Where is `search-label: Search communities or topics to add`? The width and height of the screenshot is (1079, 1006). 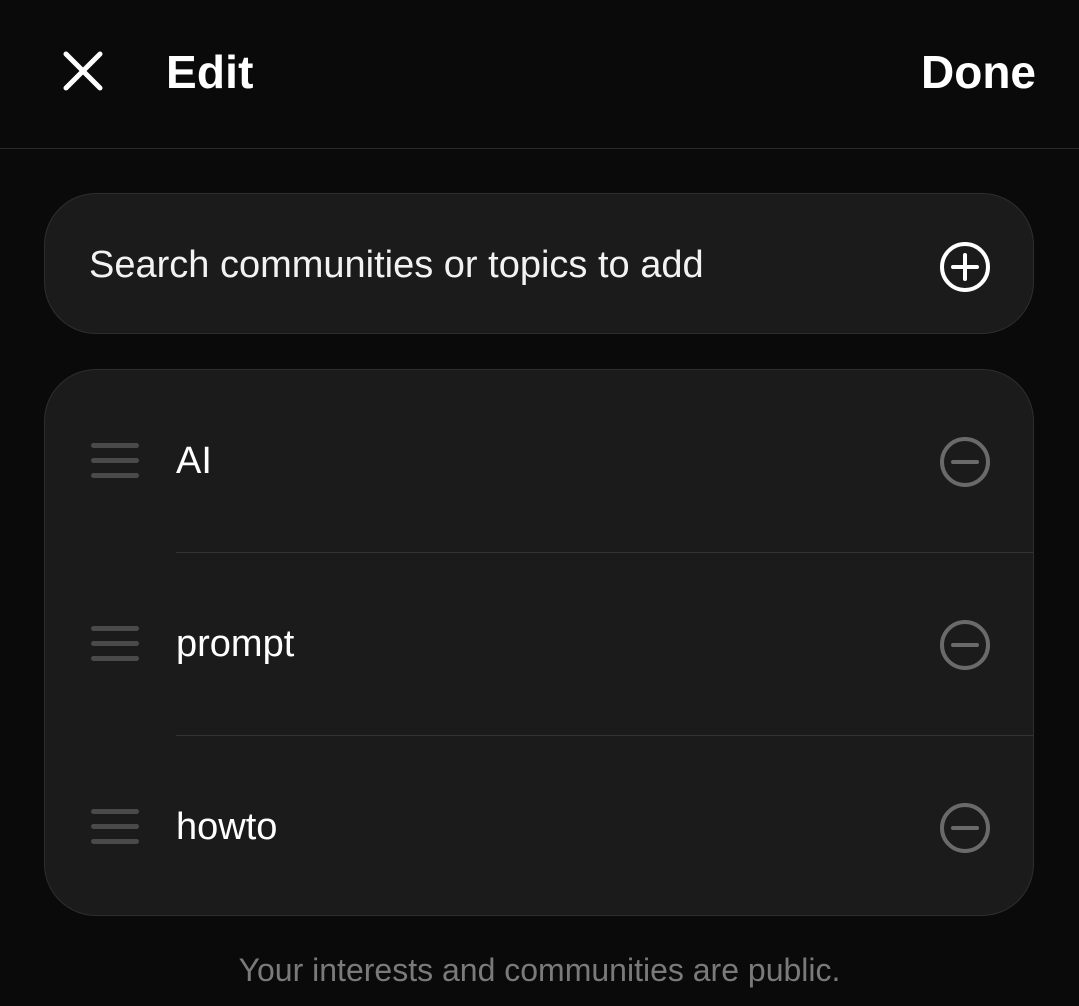
search-label: Search communities or topics to add is located at coordinates (396, 265).